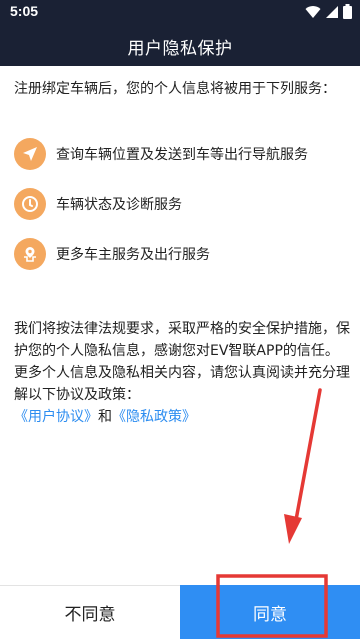 The image size is (360, 639). Describe the element at coordinates (90, 612) in the screenshot. I see `disagree-button: 不同意` at that location.